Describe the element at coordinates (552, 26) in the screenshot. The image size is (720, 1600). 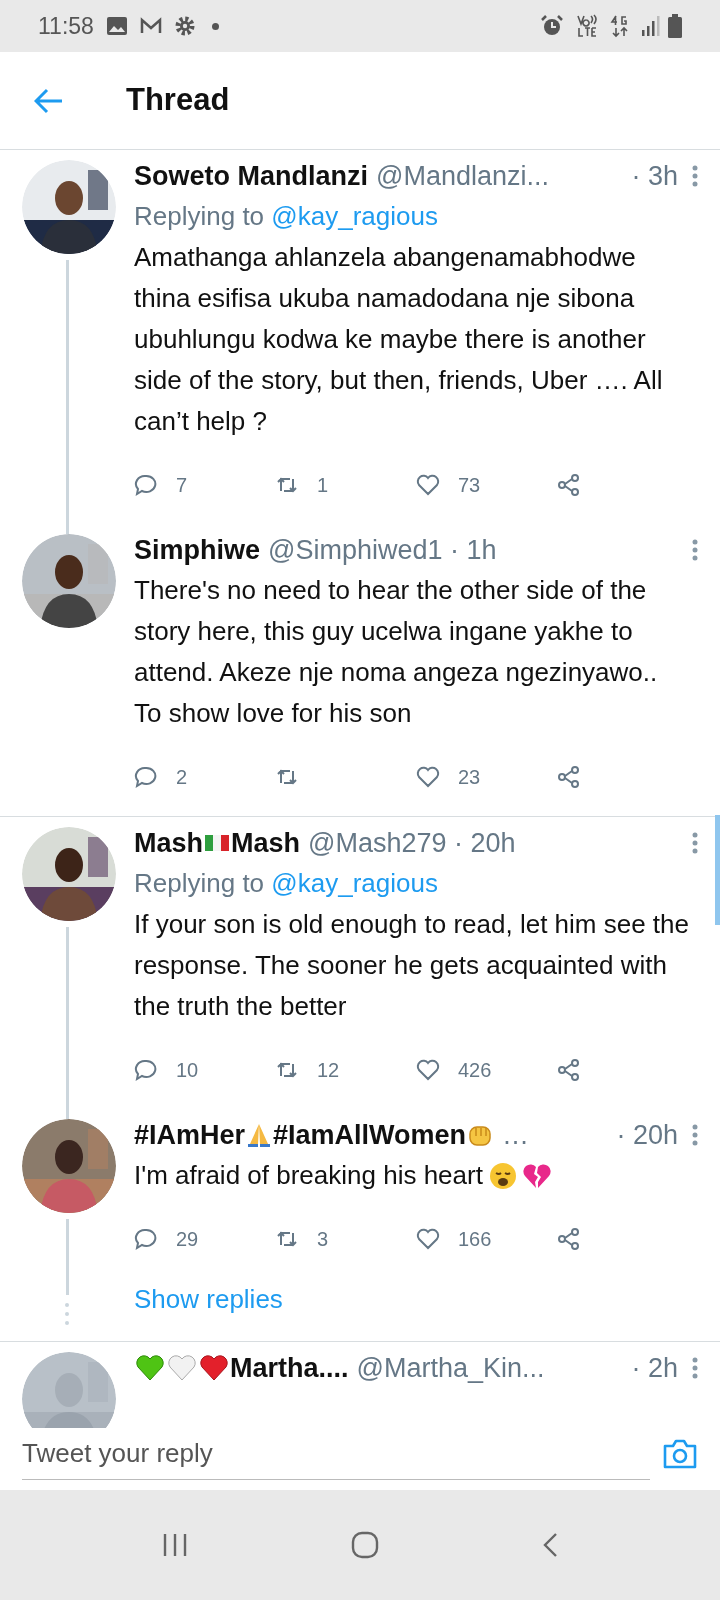
I see `alarm-icon` at that location.